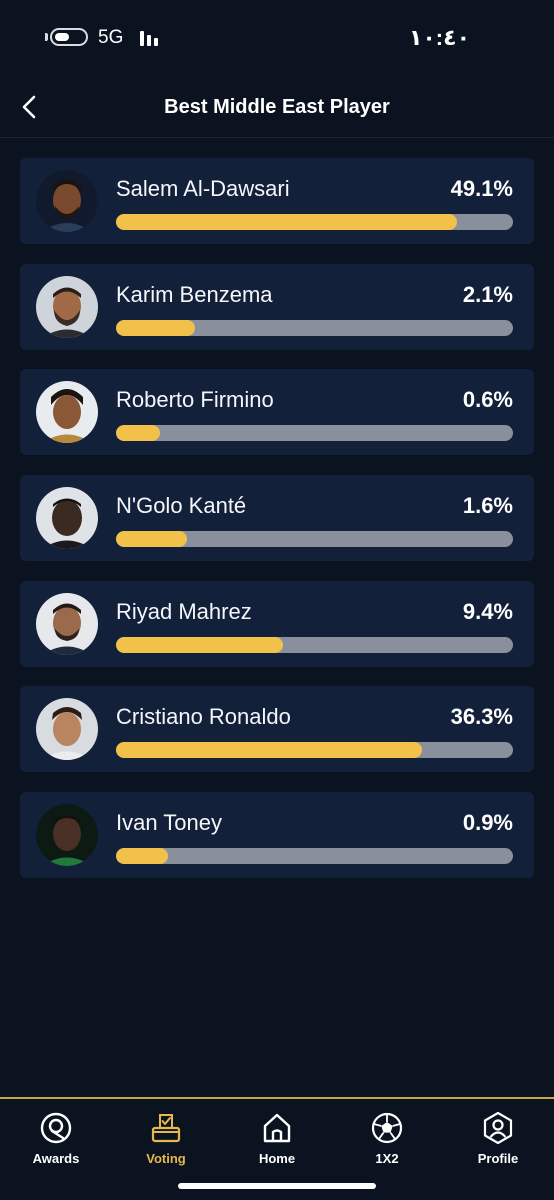 This screenshot has width=554, height=1200. I want to click on player-name: Karim Benzema, so click(194, 294).